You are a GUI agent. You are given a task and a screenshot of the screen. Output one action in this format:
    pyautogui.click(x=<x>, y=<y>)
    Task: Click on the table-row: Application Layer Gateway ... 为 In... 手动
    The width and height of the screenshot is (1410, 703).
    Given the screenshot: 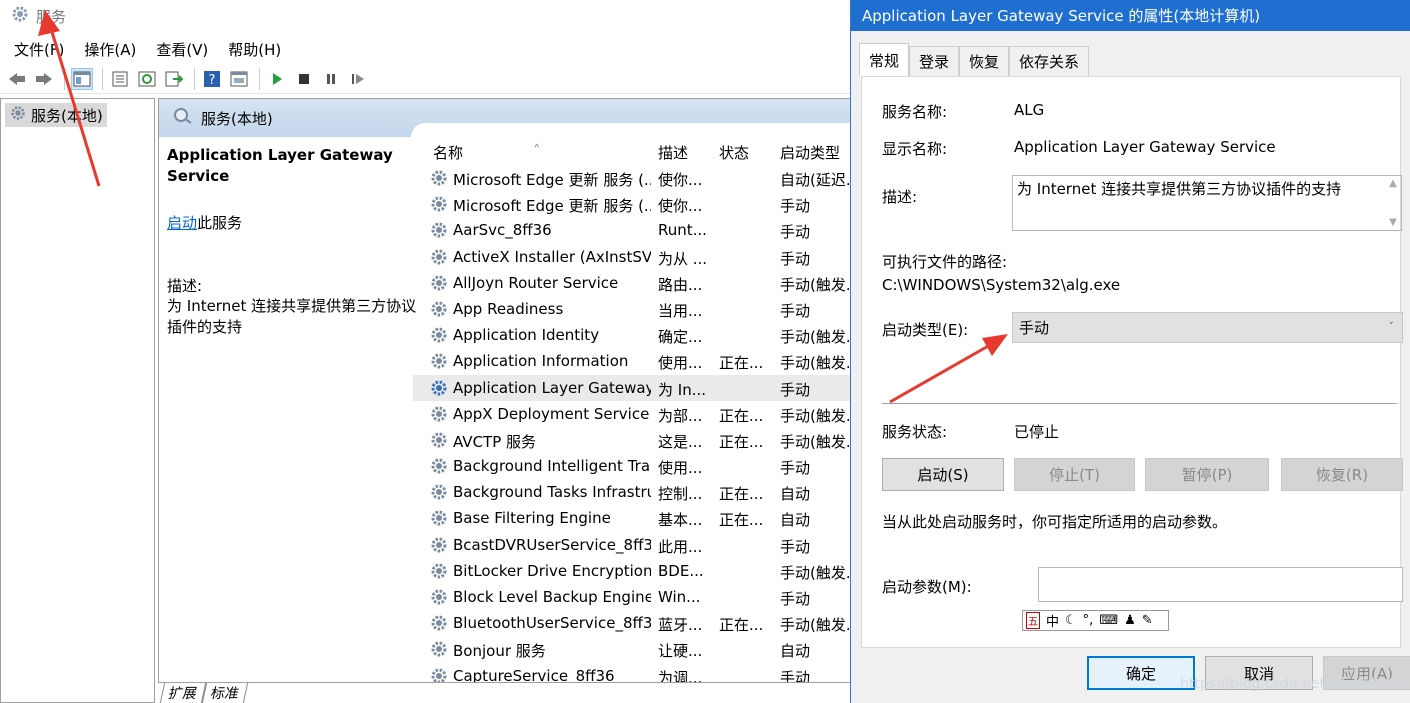 What is the action you would take?
    pyautogui.click(x=636, y=388)
    